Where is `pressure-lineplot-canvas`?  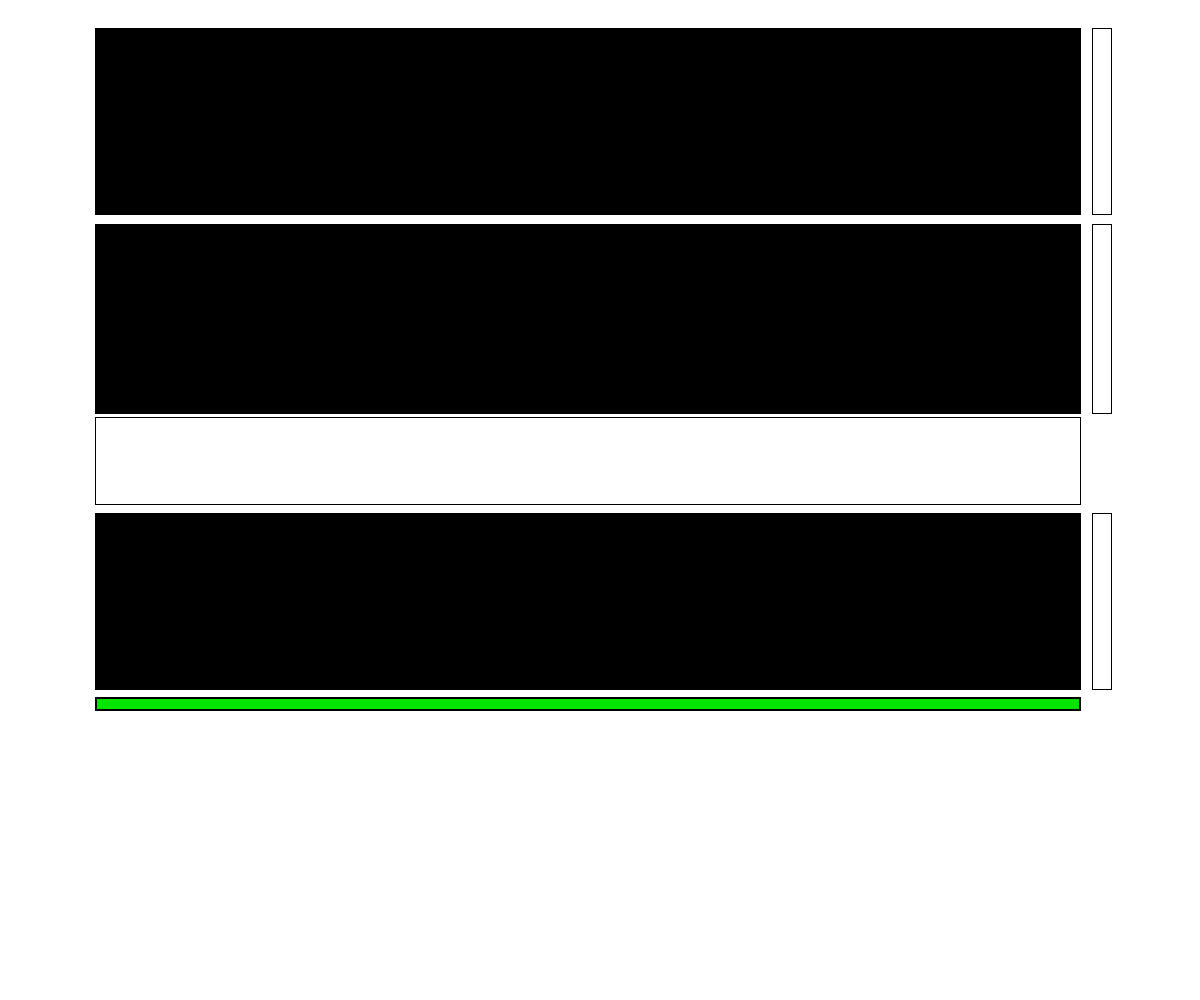 pressure-lineplot-canvas is located at coordinates (588, 461).